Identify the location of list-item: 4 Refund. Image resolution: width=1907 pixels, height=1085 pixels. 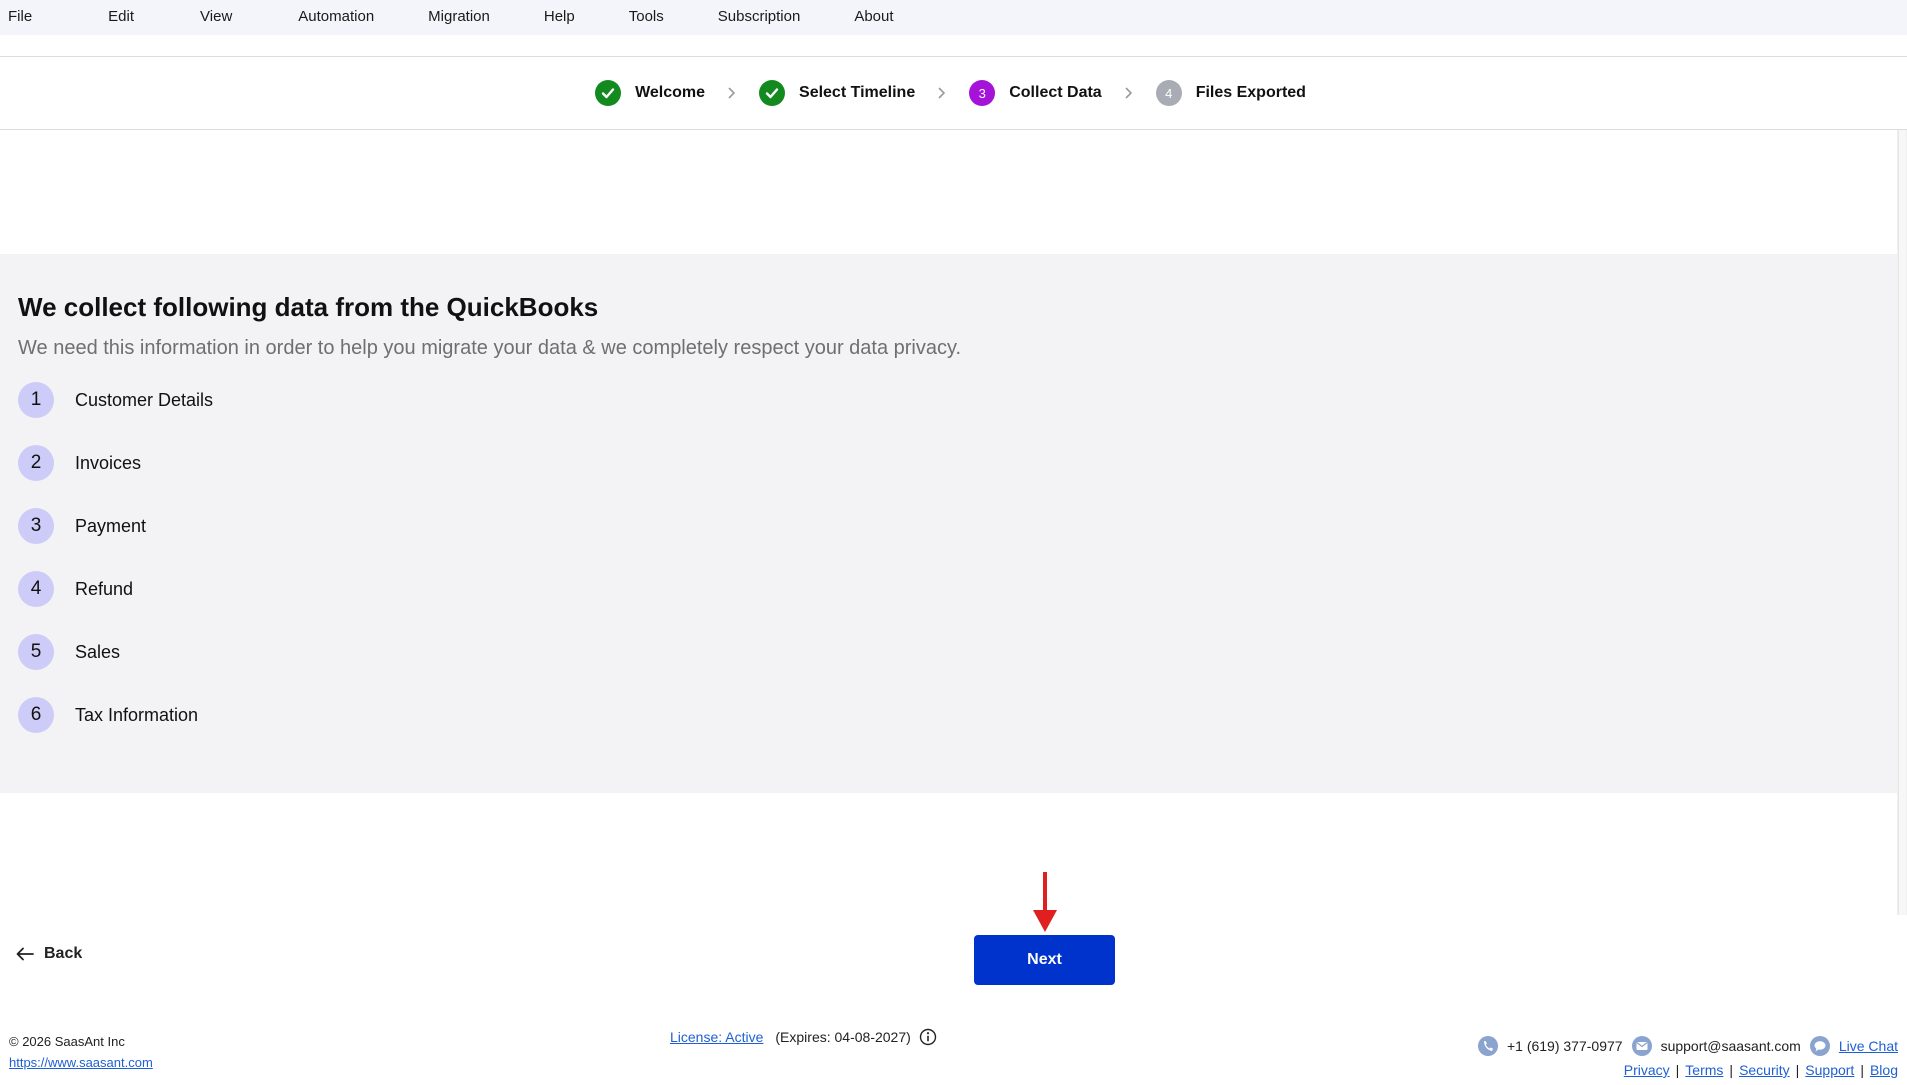
(115, 589).